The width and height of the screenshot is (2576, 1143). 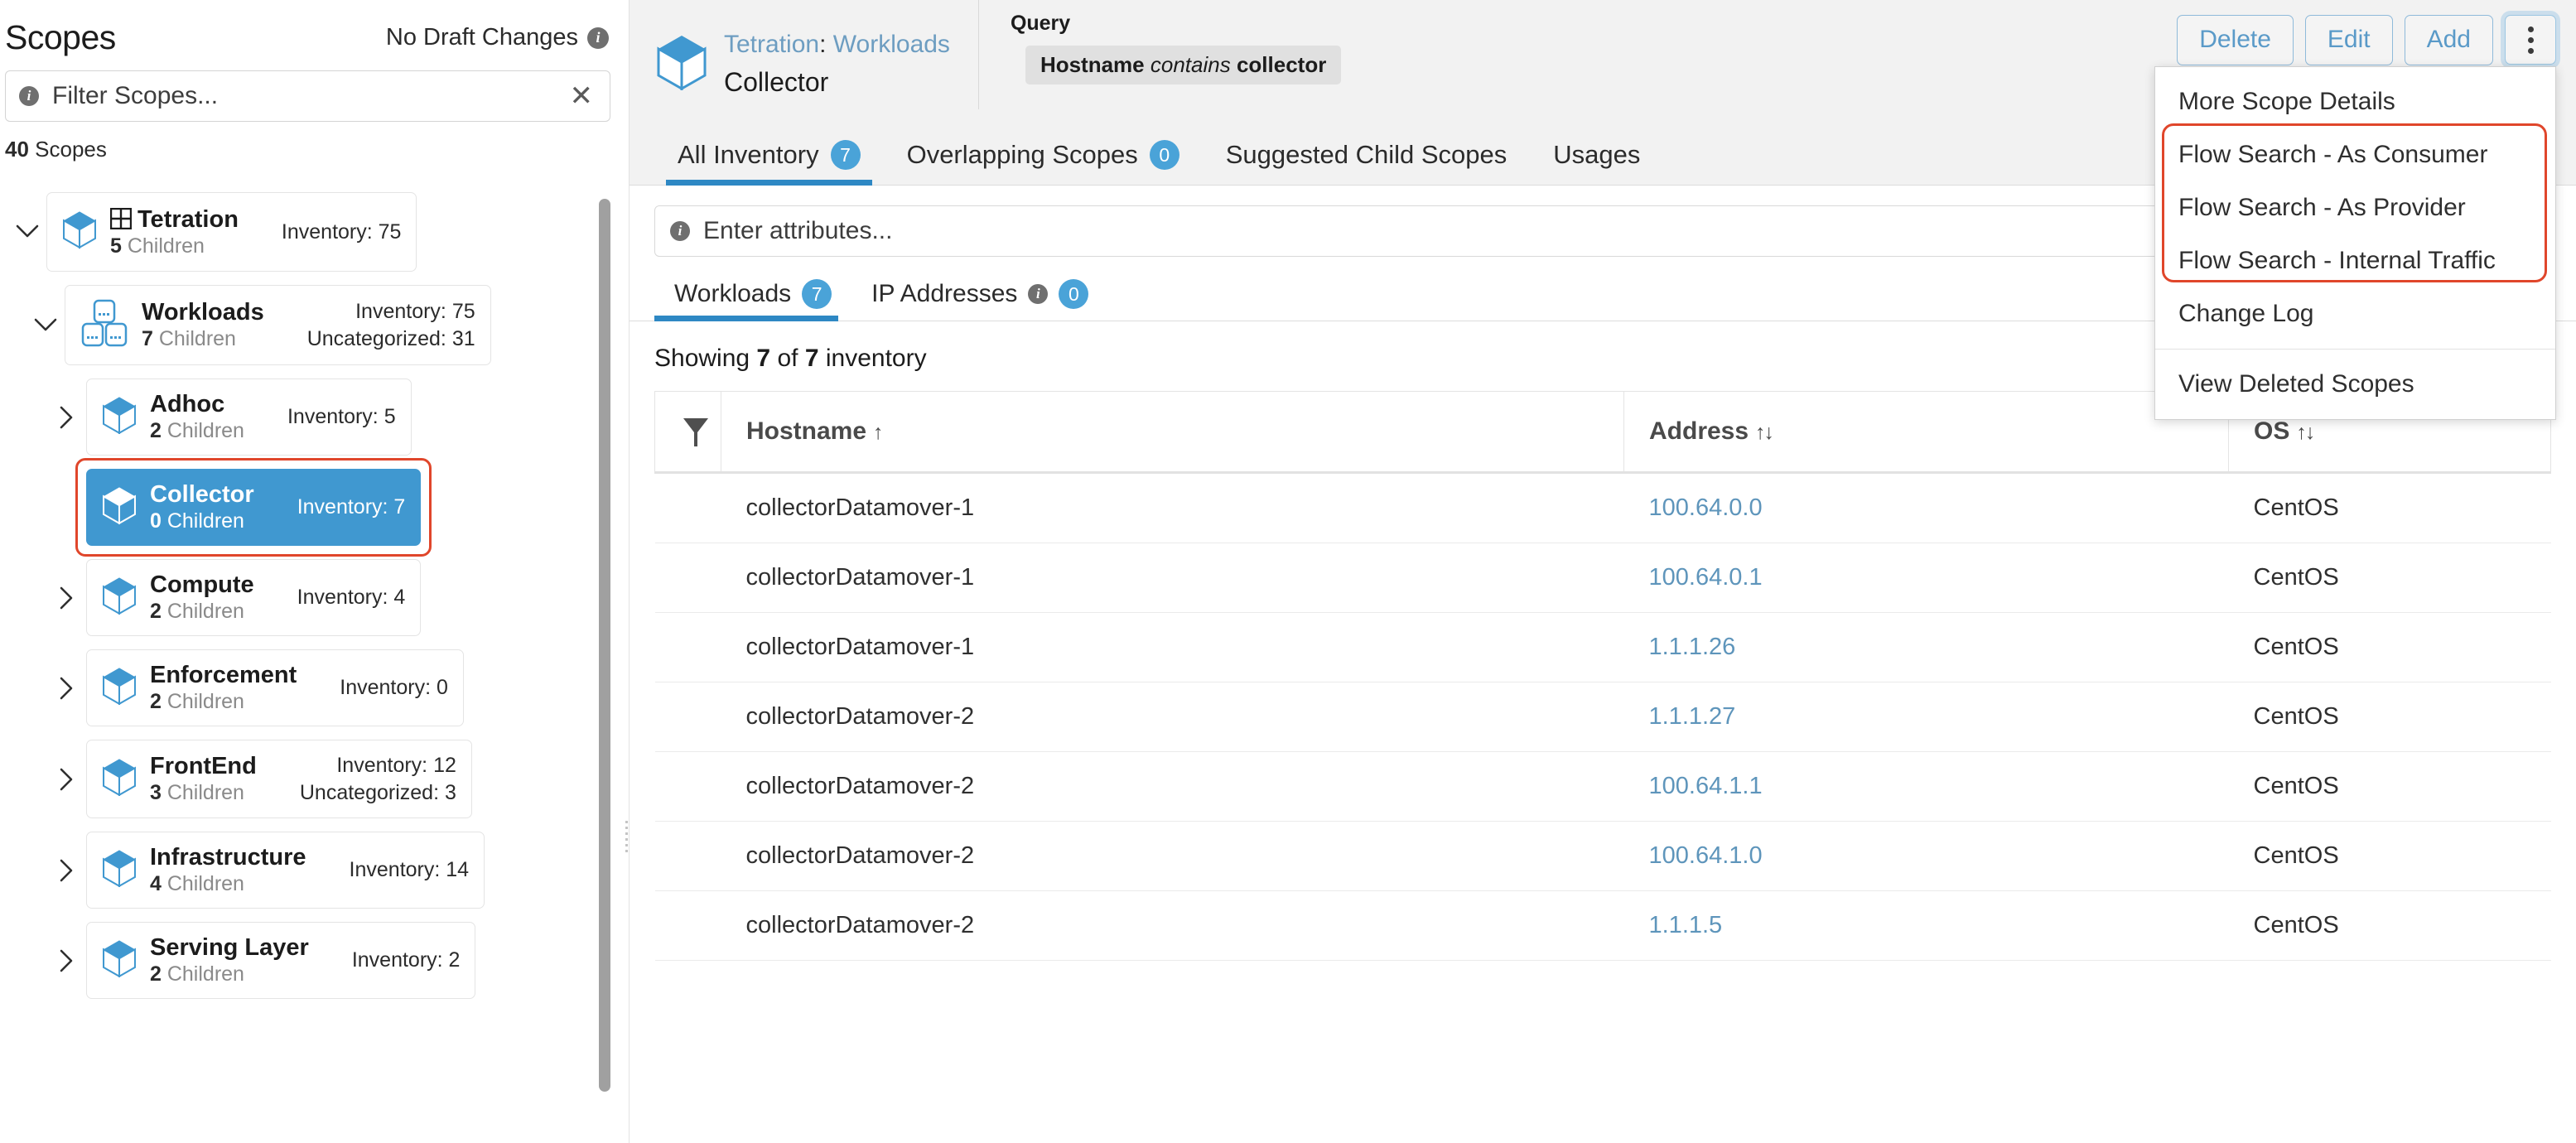 What do you see at coordinates (1602, 647) in the screenshot?
I see `table-row: collectorDatamover-1 1.1.1.26 CentOS` at bounding box center [1602, 647].